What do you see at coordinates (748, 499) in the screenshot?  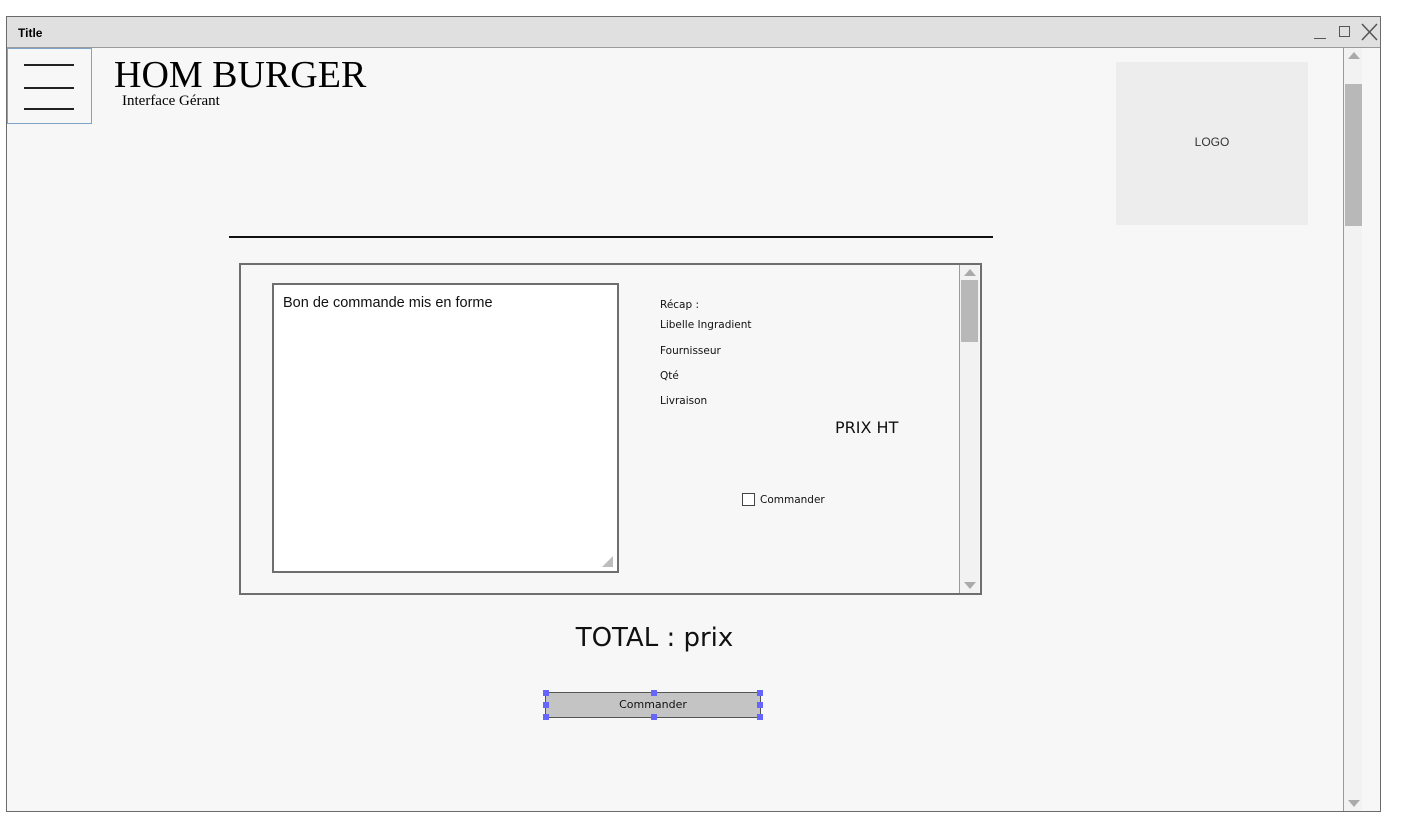 I see `checkbox-icon` at bounding box center [748, 499].